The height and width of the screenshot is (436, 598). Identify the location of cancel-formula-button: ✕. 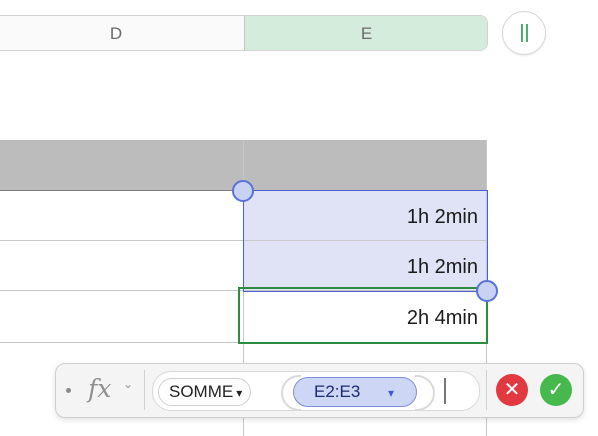
(512, 390).